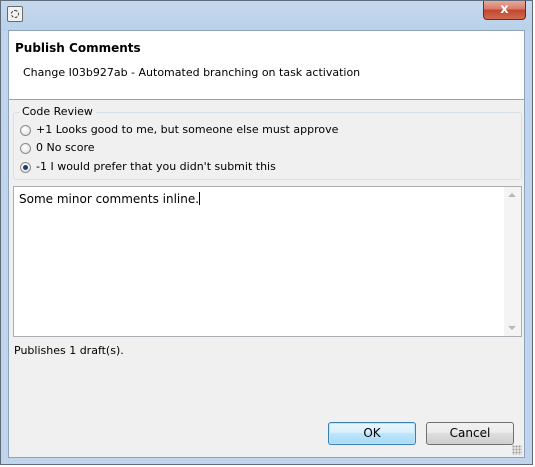 The width and height of the screenshot is (535, 467). I want to click on text-caret, so click(200, 198).